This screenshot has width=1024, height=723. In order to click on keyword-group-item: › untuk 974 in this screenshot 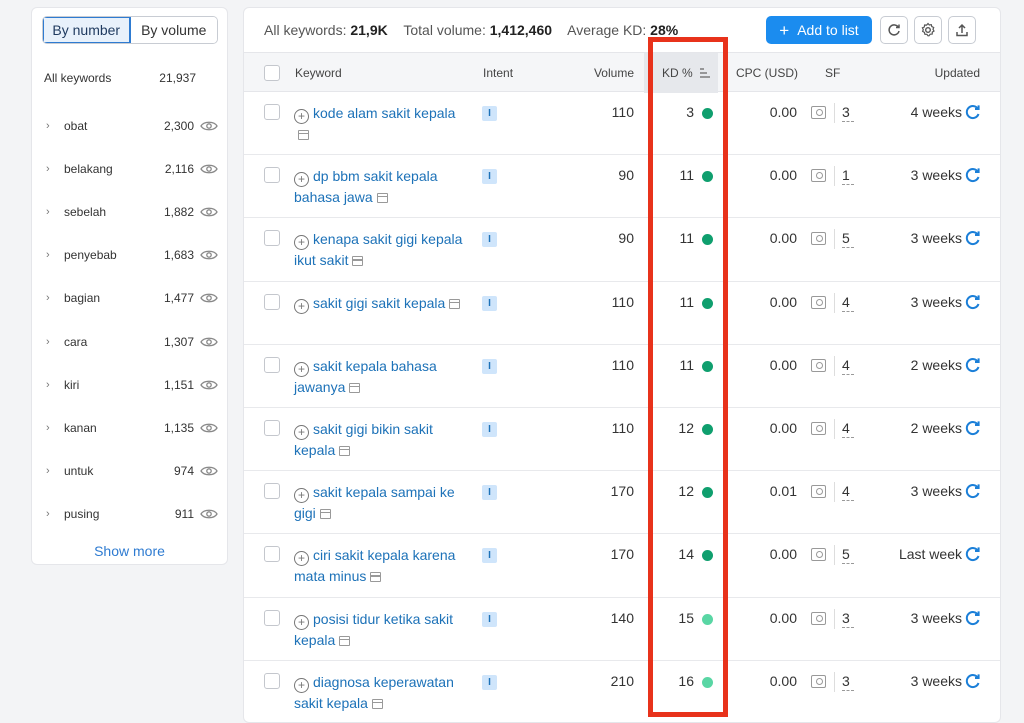, I will do `click(132, 471)`.